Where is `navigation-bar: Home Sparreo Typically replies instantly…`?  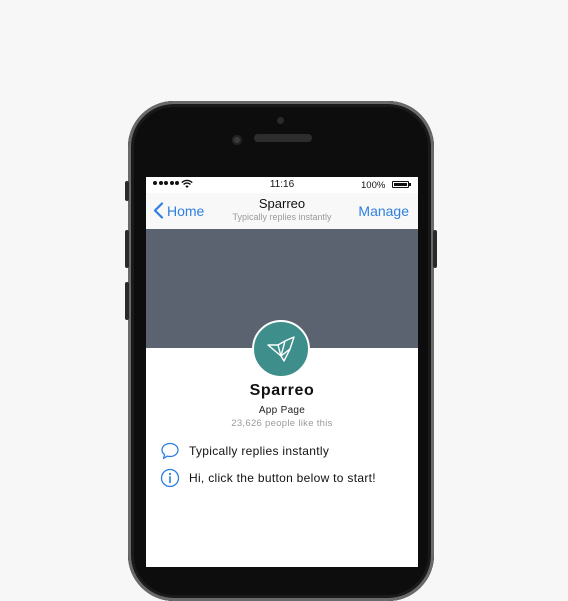 navigation-bar: Home Sparreo Typically replies instantly… is located at coordinates (282, 211).